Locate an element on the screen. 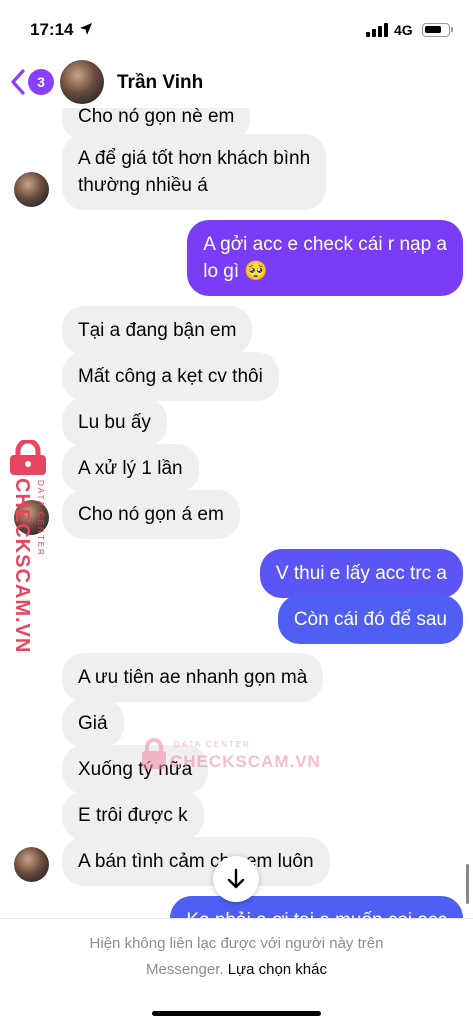 The width and height of the screenshot is (473, 1024). message-incoming: A xử lý 1 lần is located at coordinates (130, 468).